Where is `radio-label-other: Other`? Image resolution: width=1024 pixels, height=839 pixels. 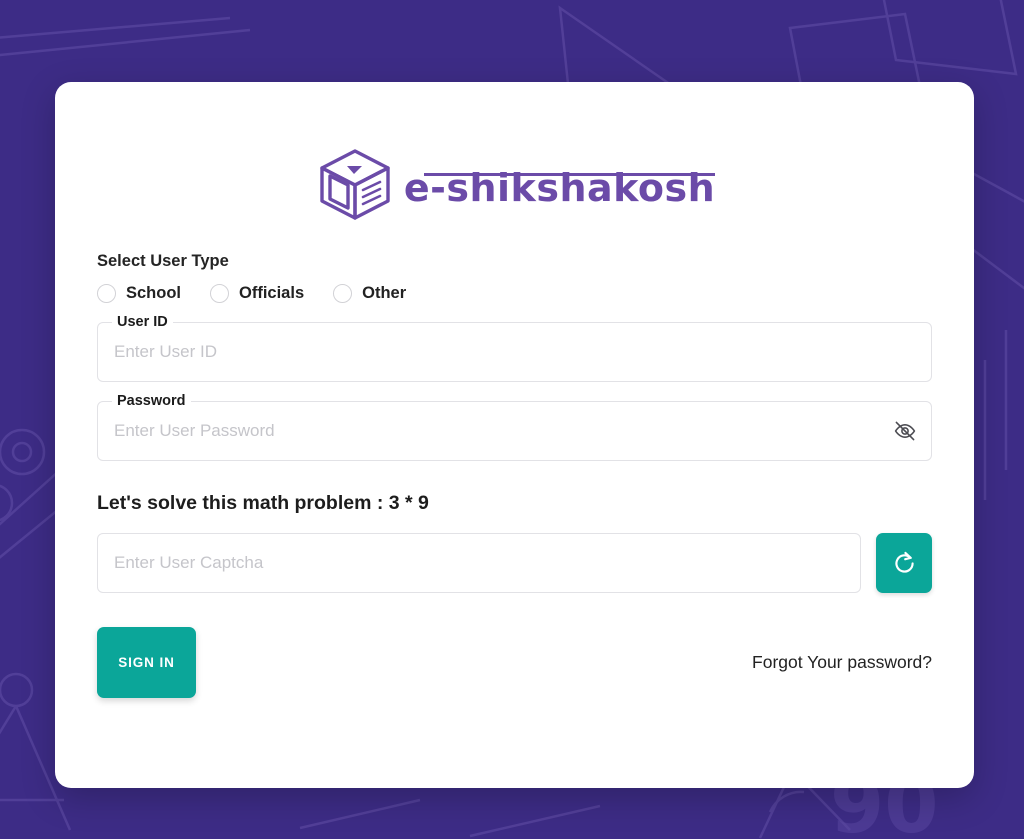 radio-label-other: Other is located at coordinates (384, 293).